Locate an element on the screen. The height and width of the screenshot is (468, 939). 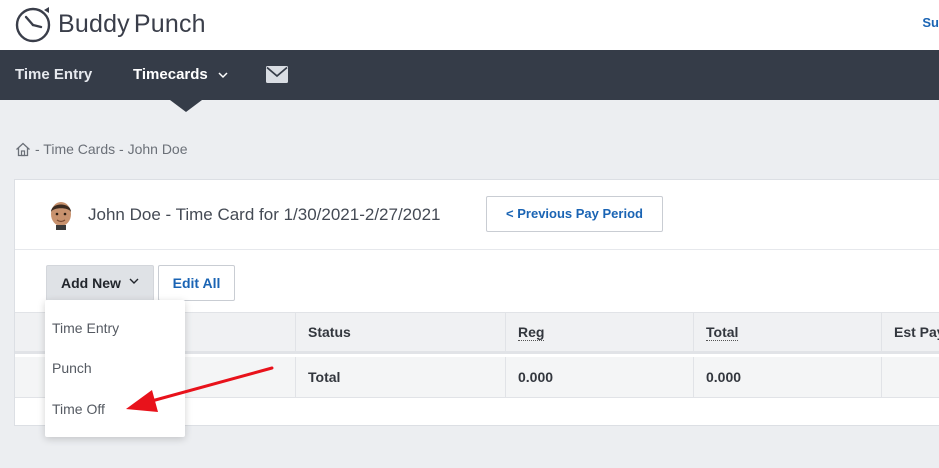
column-header-total: Total is located at coordinates (787, 332).